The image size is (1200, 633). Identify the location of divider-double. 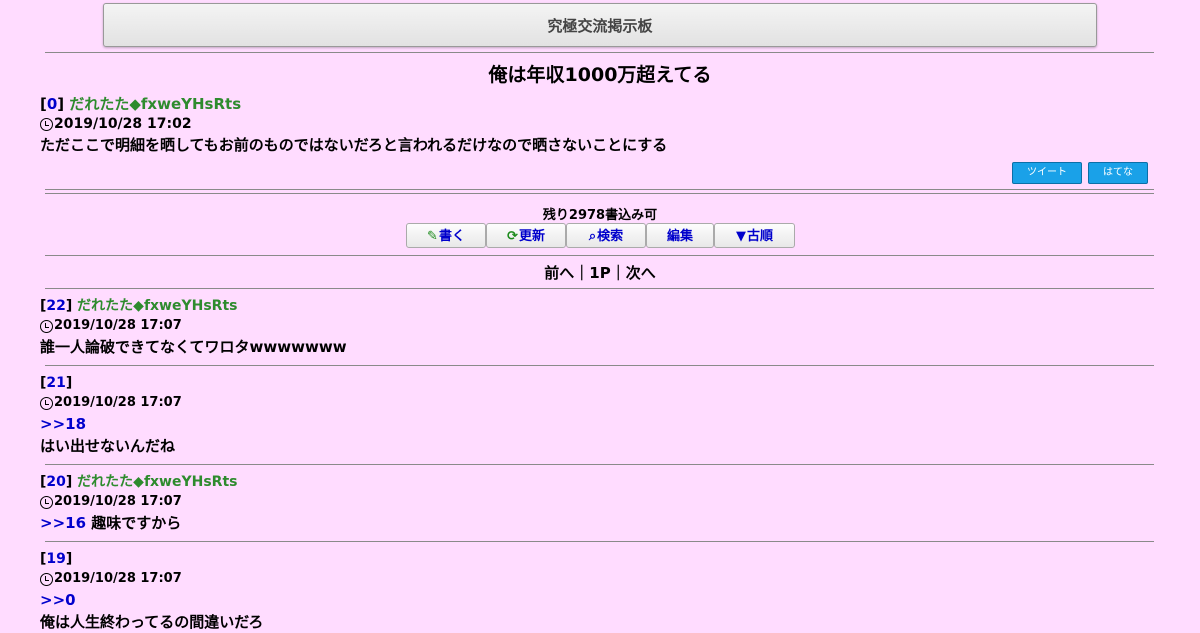
(599, 191).